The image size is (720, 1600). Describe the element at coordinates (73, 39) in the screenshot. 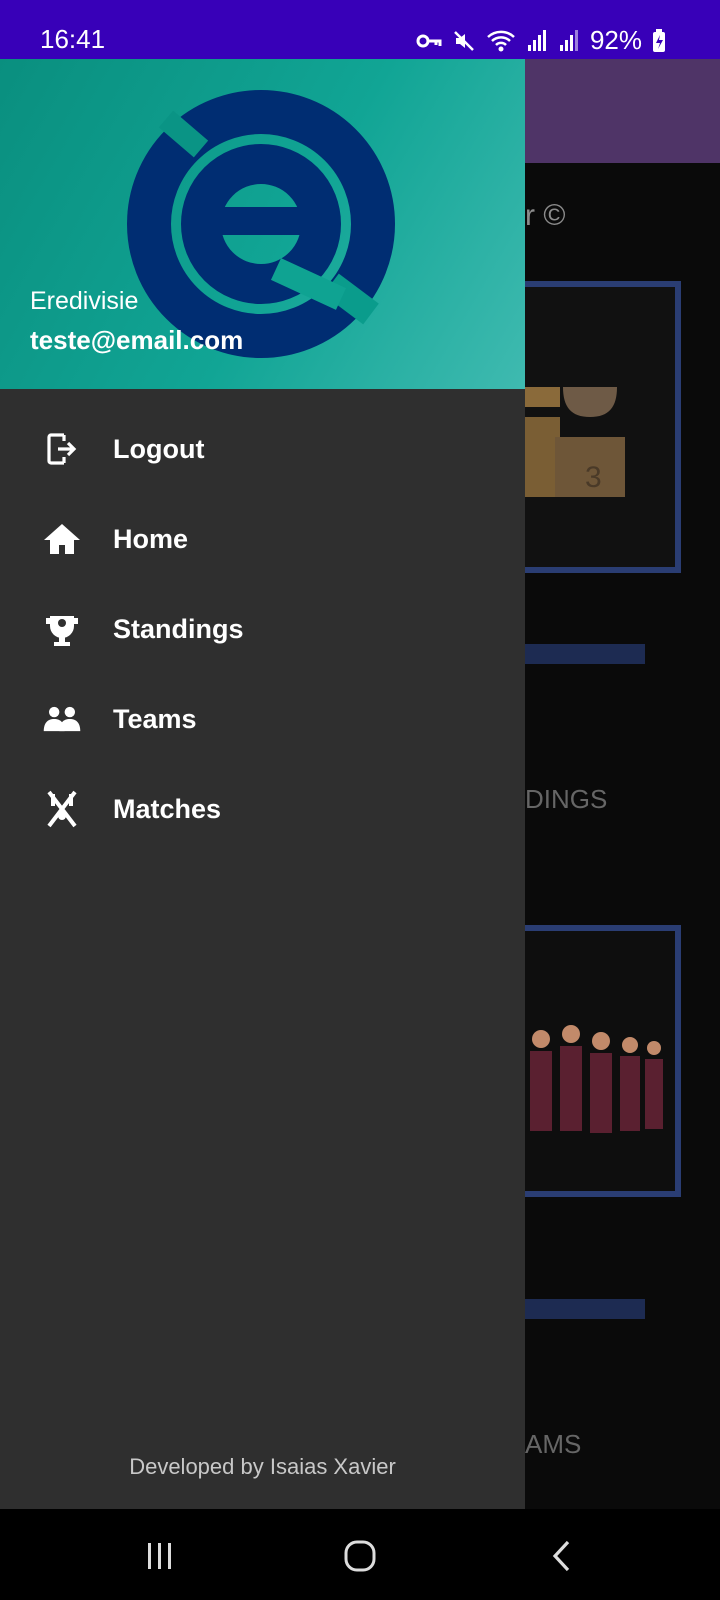

I see `status-time: 16:41` at that location.